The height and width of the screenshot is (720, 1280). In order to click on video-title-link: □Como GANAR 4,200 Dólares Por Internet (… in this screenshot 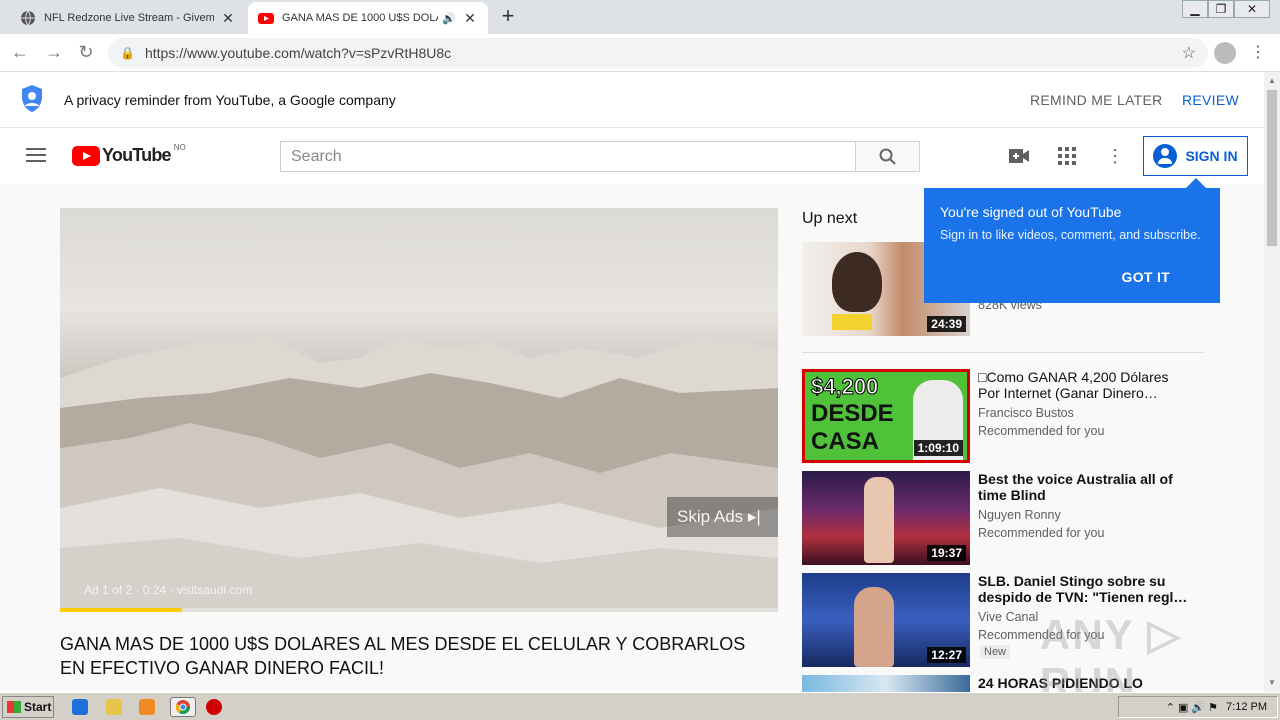, I will do `click(1083, 385)`.